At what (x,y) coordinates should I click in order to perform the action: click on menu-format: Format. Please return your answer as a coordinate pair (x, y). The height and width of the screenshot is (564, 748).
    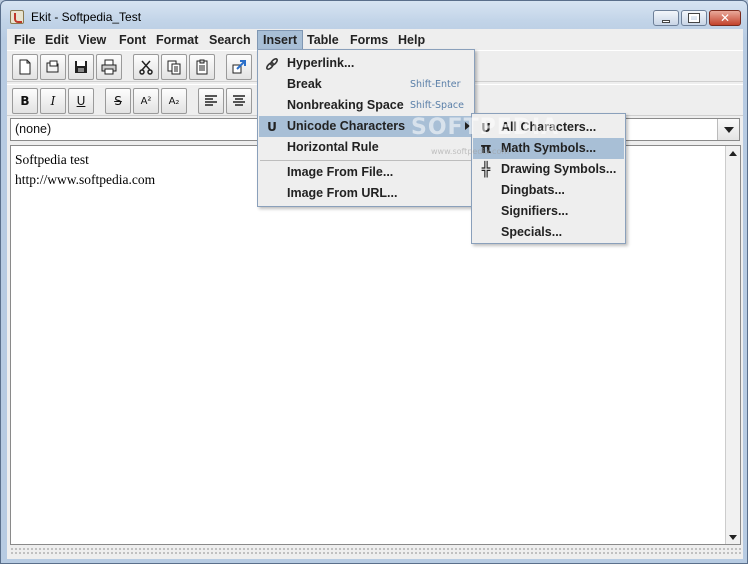
    Looking at the image, I should click on (177, 40).